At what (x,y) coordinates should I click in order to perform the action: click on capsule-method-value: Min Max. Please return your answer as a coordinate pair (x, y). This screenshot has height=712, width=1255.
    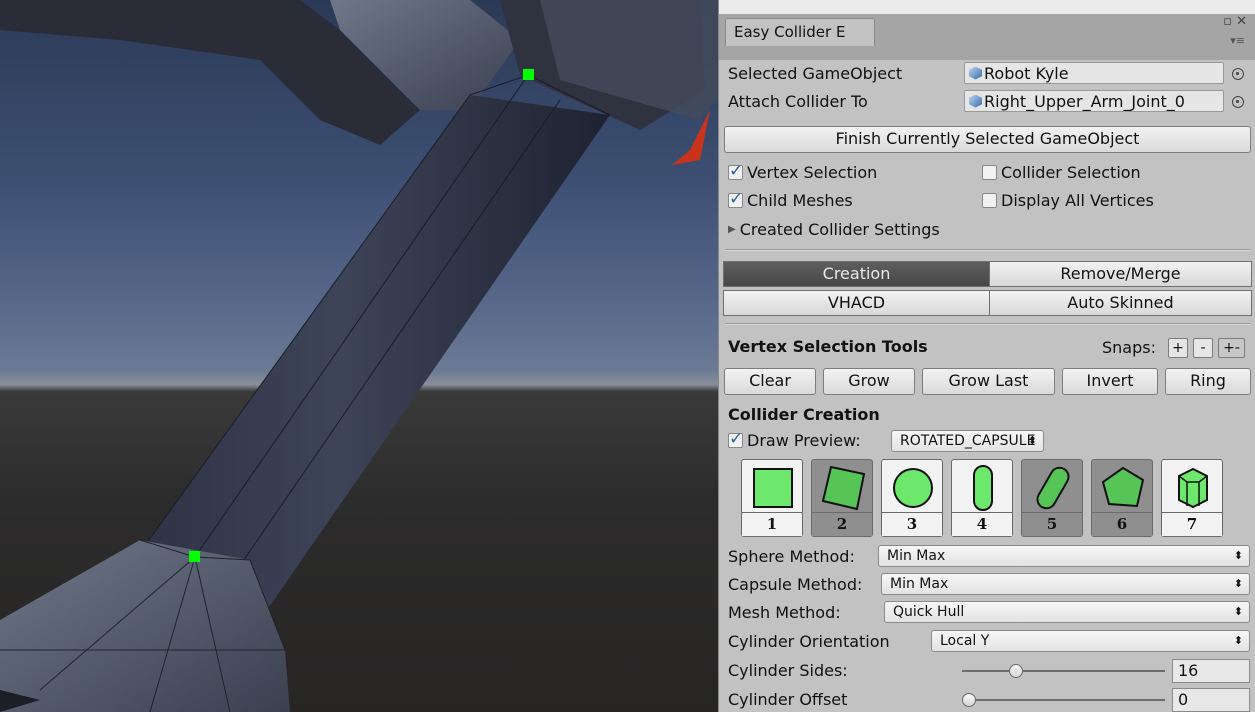
    Looking at the image, I should click on (919, 584).